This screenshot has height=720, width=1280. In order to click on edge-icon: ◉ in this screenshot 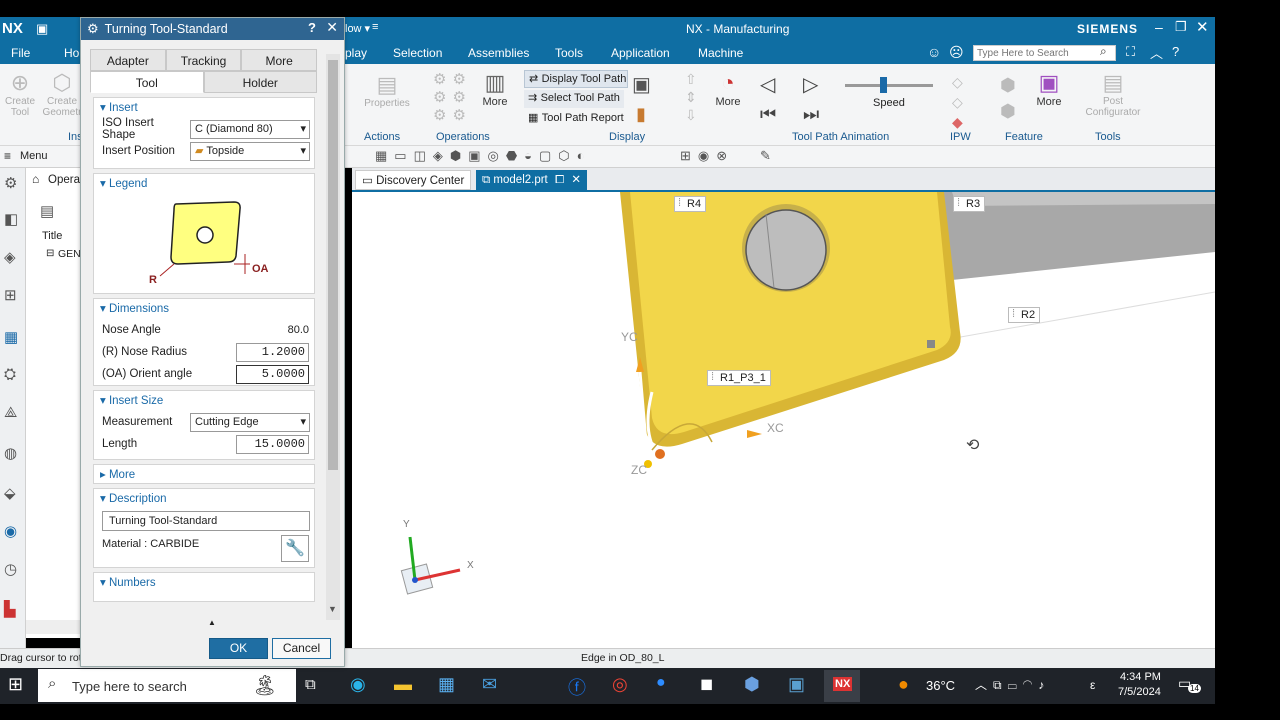, I will do `click(358, 684)`.